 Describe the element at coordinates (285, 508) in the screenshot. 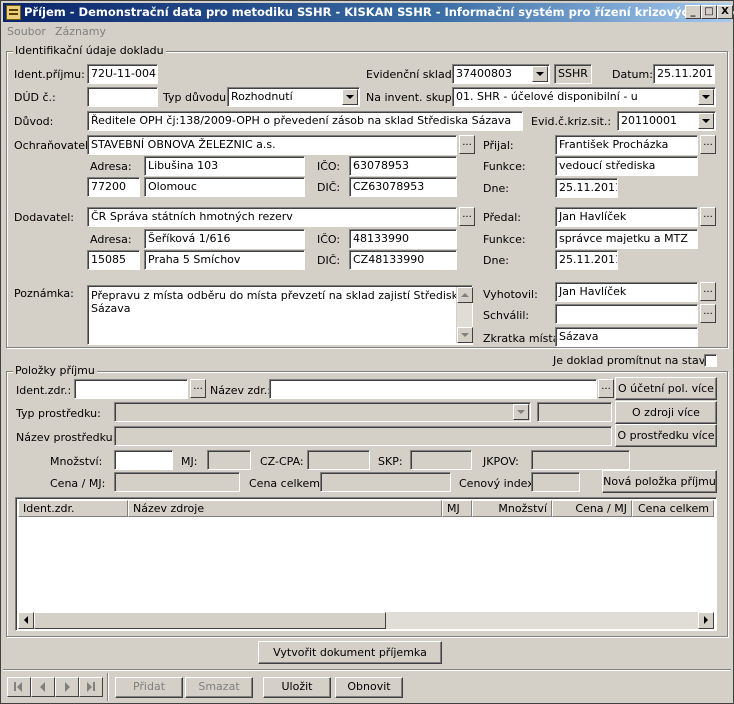

I see `col-nazev-zdroje: Název zdroje` at that location.